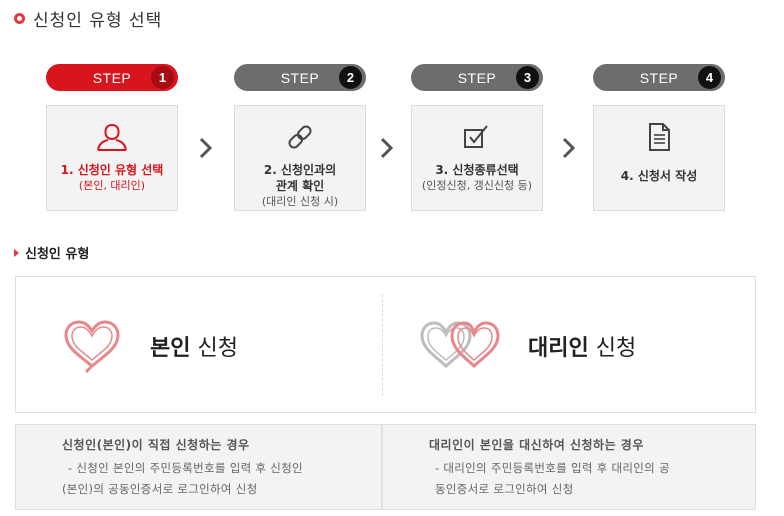 This screenshot has height=516, width=784. Describe the element at coordinates (659, 176) in the screenshot. I see `step-4-name: 4. 신청서 작성` at that location.